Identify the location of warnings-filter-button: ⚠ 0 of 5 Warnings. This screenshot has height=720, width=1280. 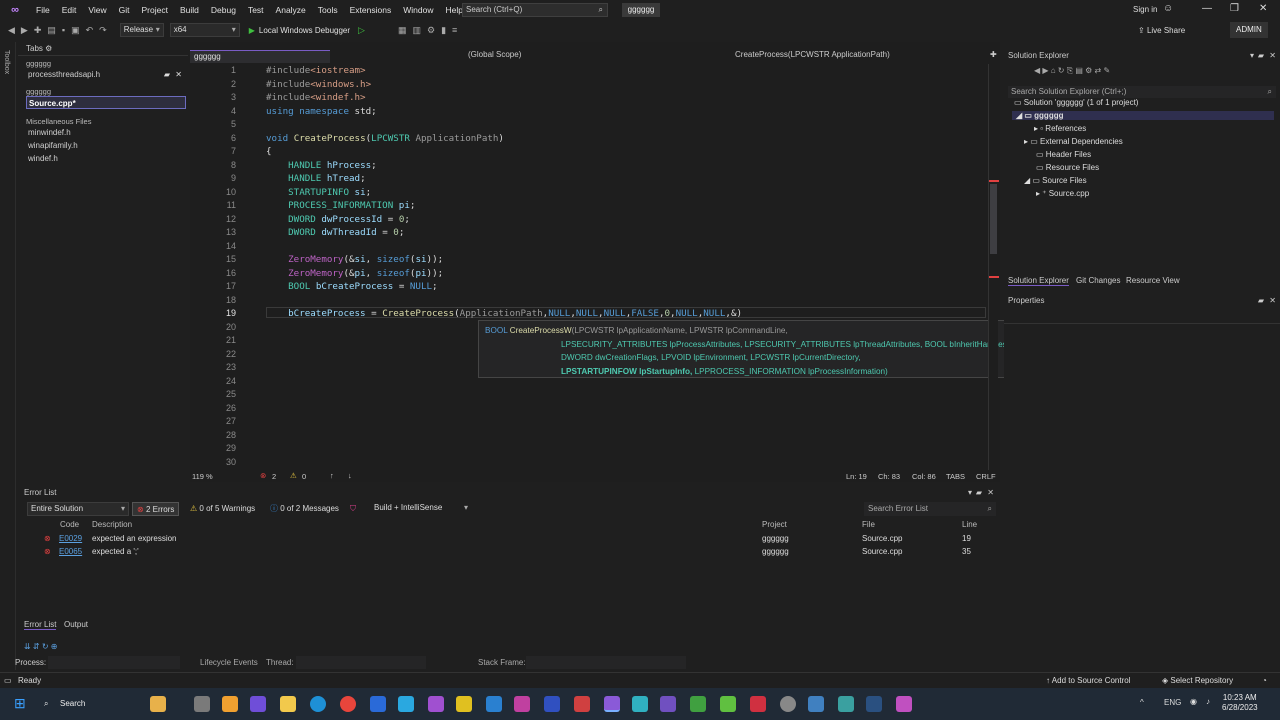
(222, 509).